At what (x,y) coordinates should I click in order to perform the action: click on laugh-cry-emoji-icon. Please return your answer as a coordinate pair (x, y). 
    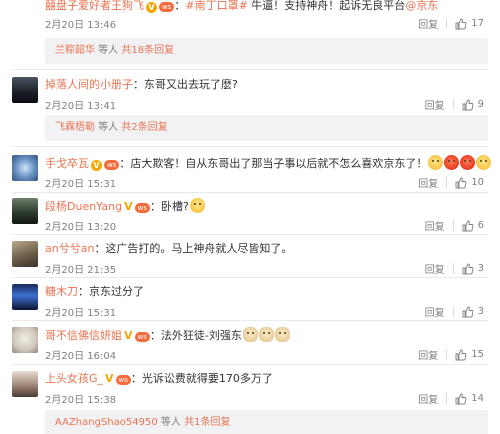
    Looking at the image, I should click on (484, 162).